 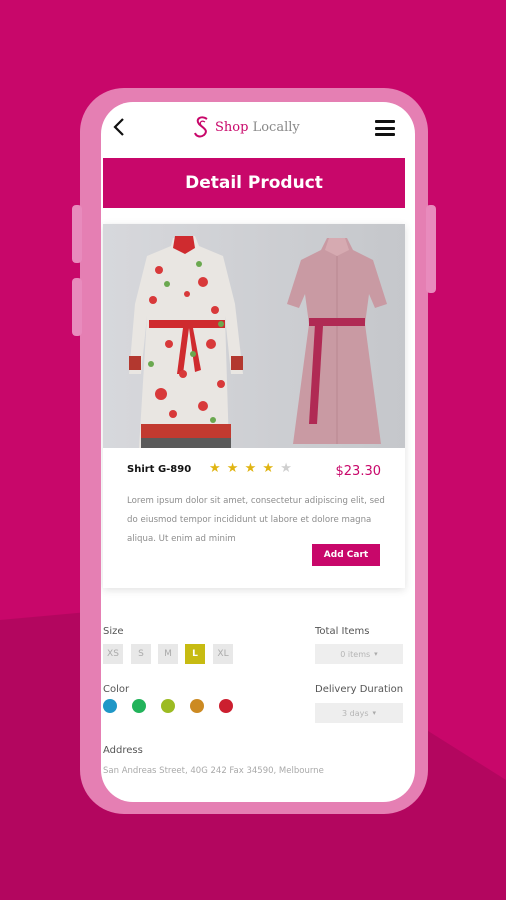 I want to click on size-option-m: M, so click(x=168, y=654).